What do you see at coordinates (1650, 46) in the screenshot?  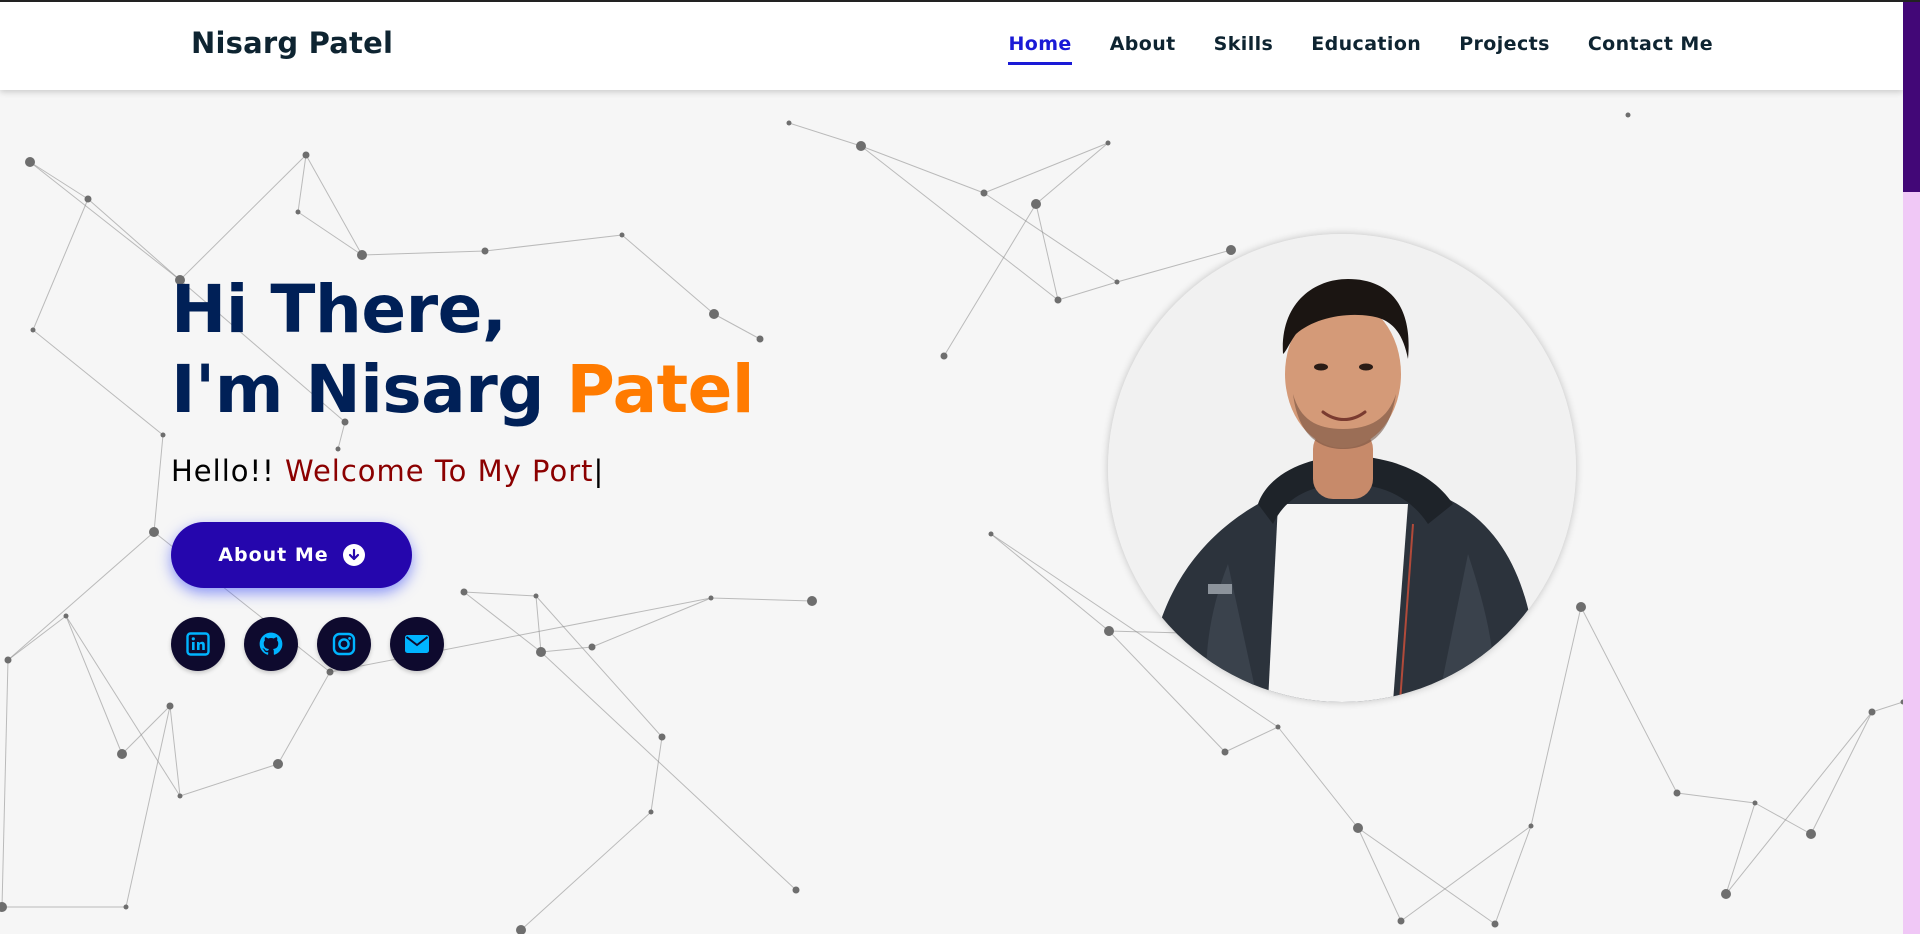 I see `nav-link-contact: Contact Me` at bounding box center [1650, 46].